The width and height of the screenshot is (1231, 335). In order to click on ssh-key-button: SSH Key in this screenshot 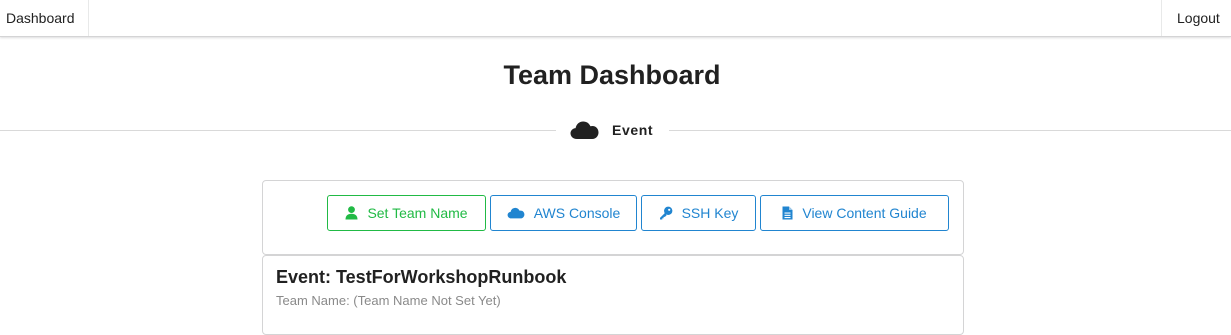, I will do `click(698, 213)`.